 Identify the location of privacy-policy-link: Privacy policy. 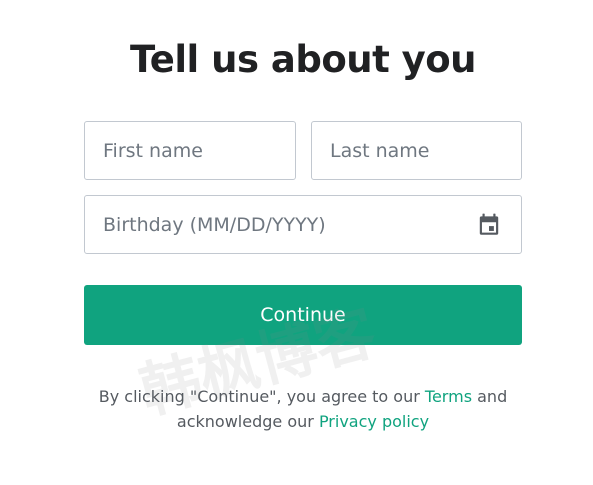
(374, 421).